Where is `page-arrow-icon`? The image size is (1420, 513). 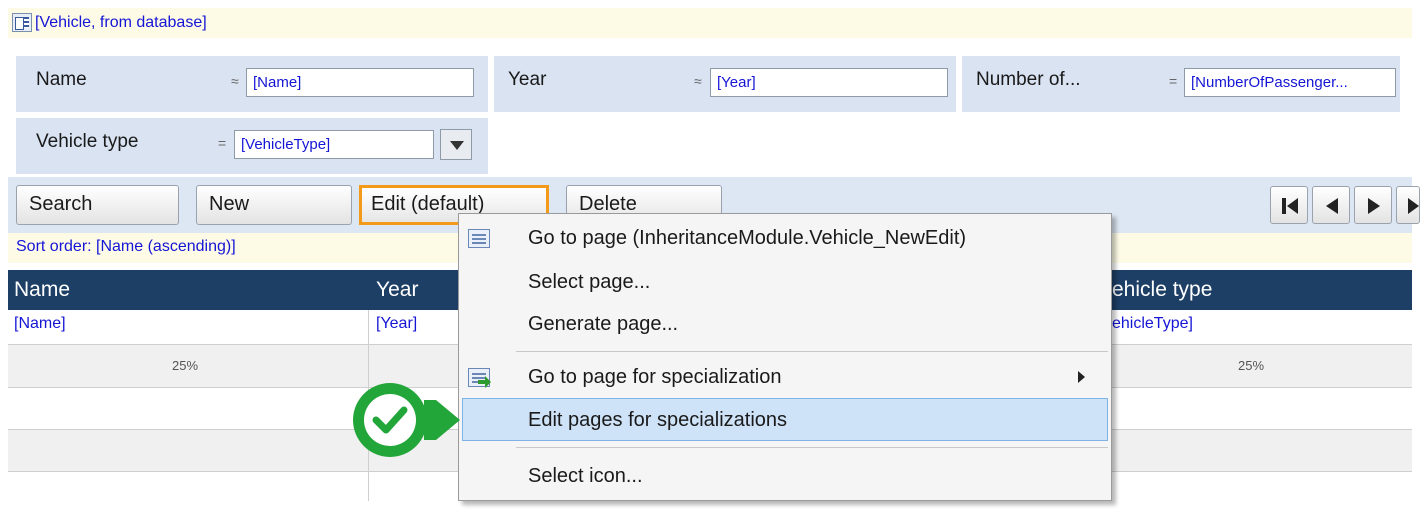 page-arrow-icon is located at coordinates (479, 378).